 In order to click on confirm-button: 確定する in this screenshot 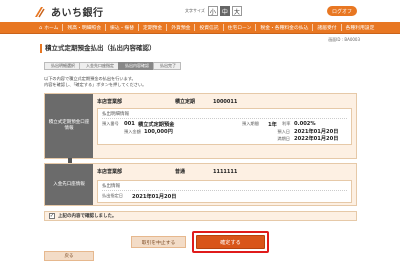, I will do `click(230, 242)`.